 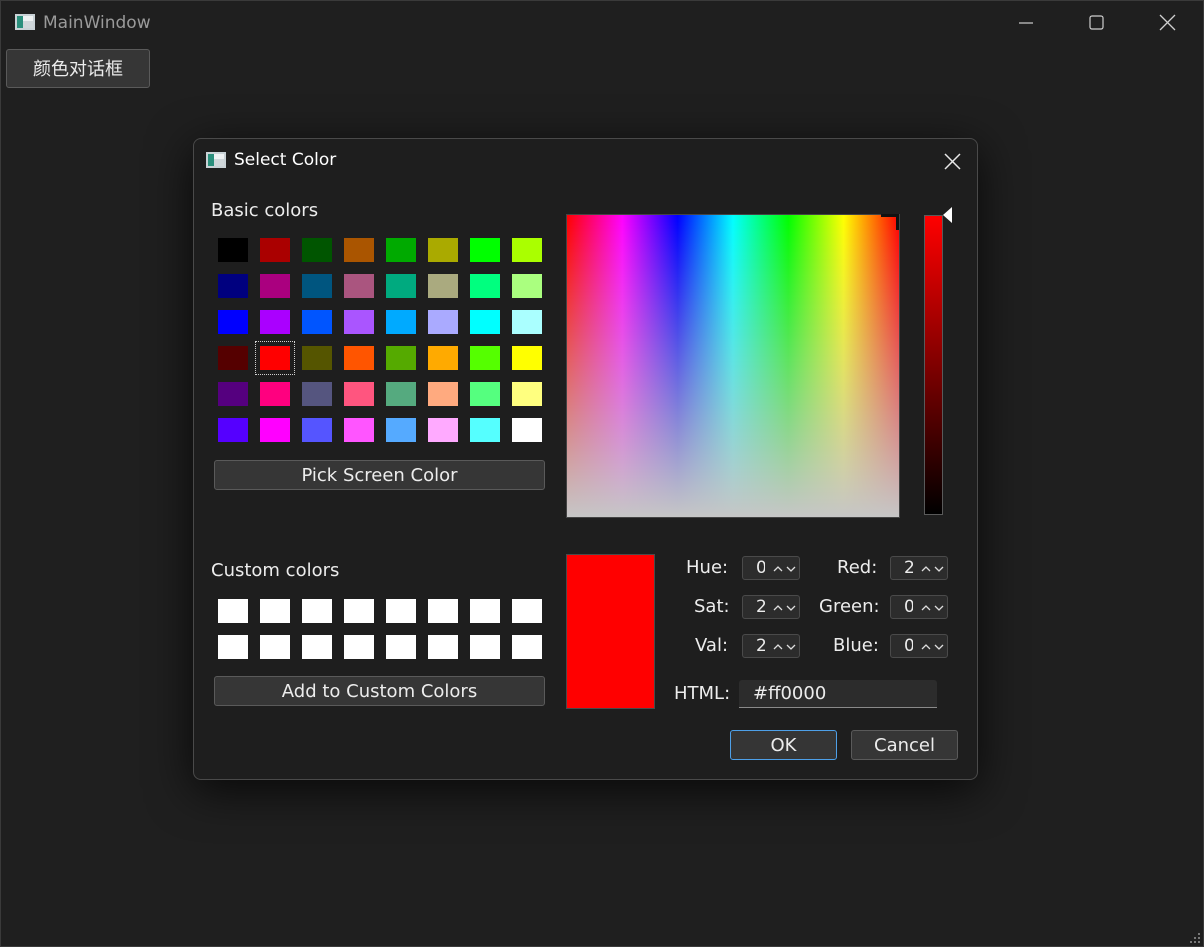 I want to click on val-spinbox: 255, so click(x=771, y=646).